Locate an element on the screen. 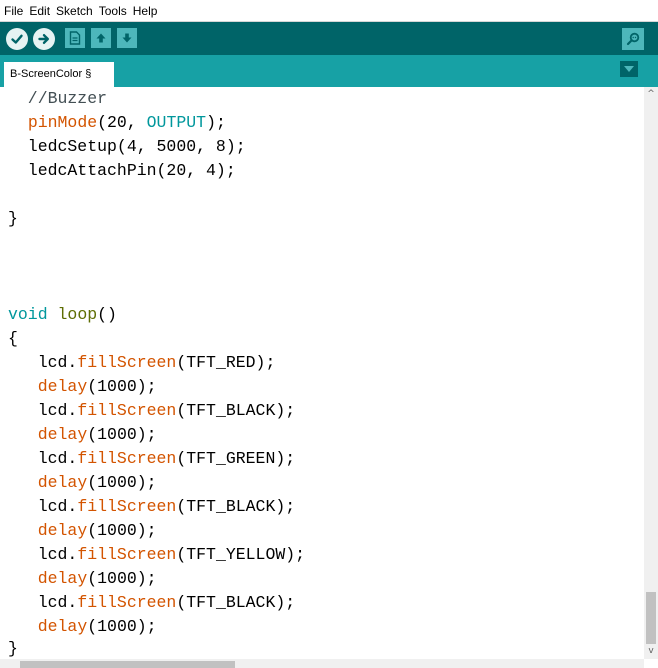 The image size is (658, 668). function-loop: loop is located at coordinates (77, 314).